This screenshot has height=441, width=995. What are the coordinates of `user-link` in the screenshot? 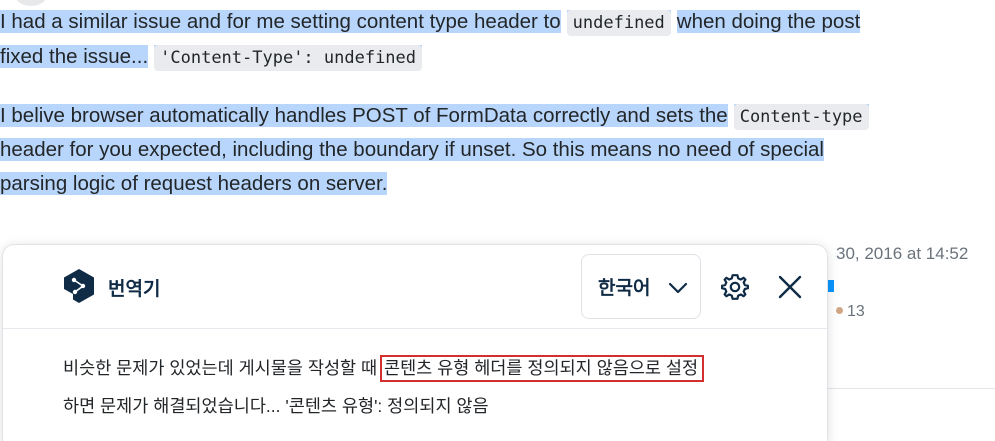 It's located at (831, 286).